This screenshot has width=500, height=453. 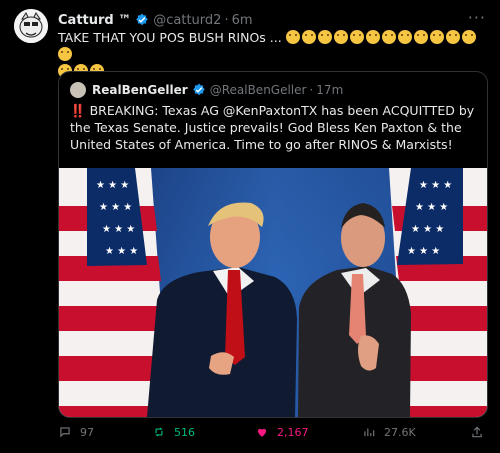 I want to click on reply-action: 97, so click(x=76, y=432).